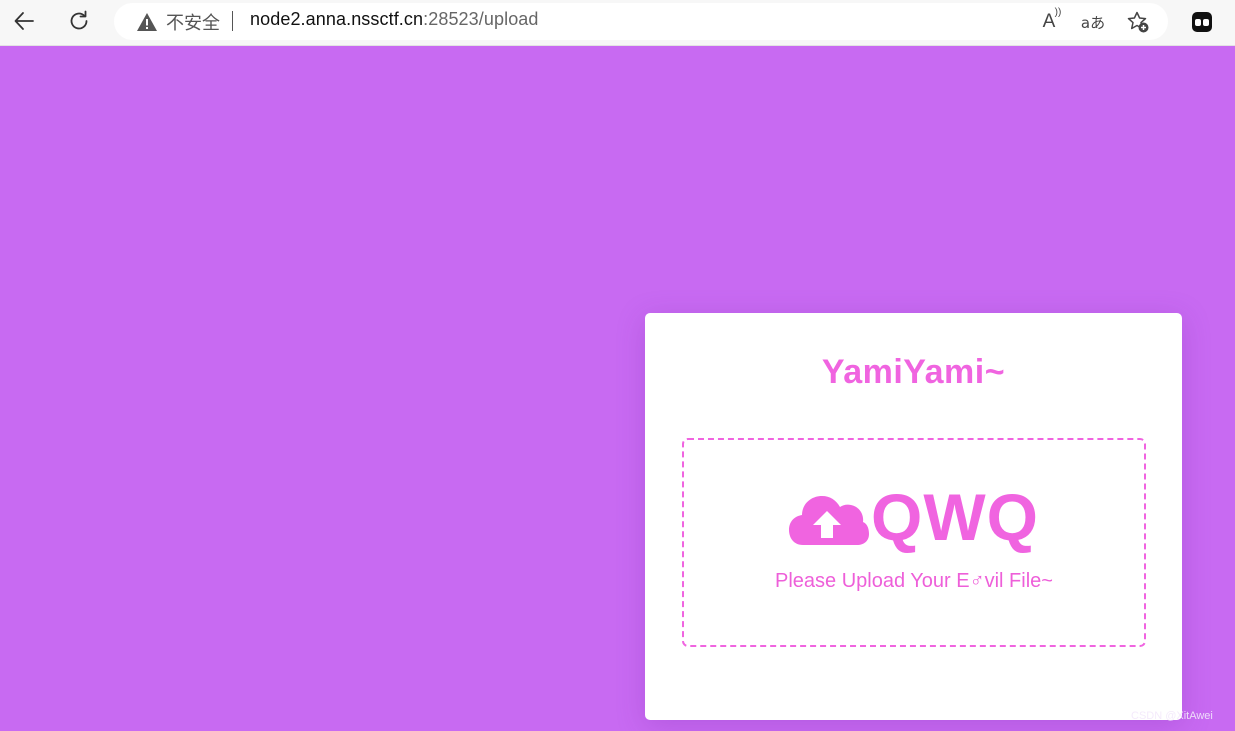 Image resolution: width=1235 pixels, height=731 pixels. I want to click on url-text: node2.anna.nssctf.cn:28523/upload, so click(394, 19).